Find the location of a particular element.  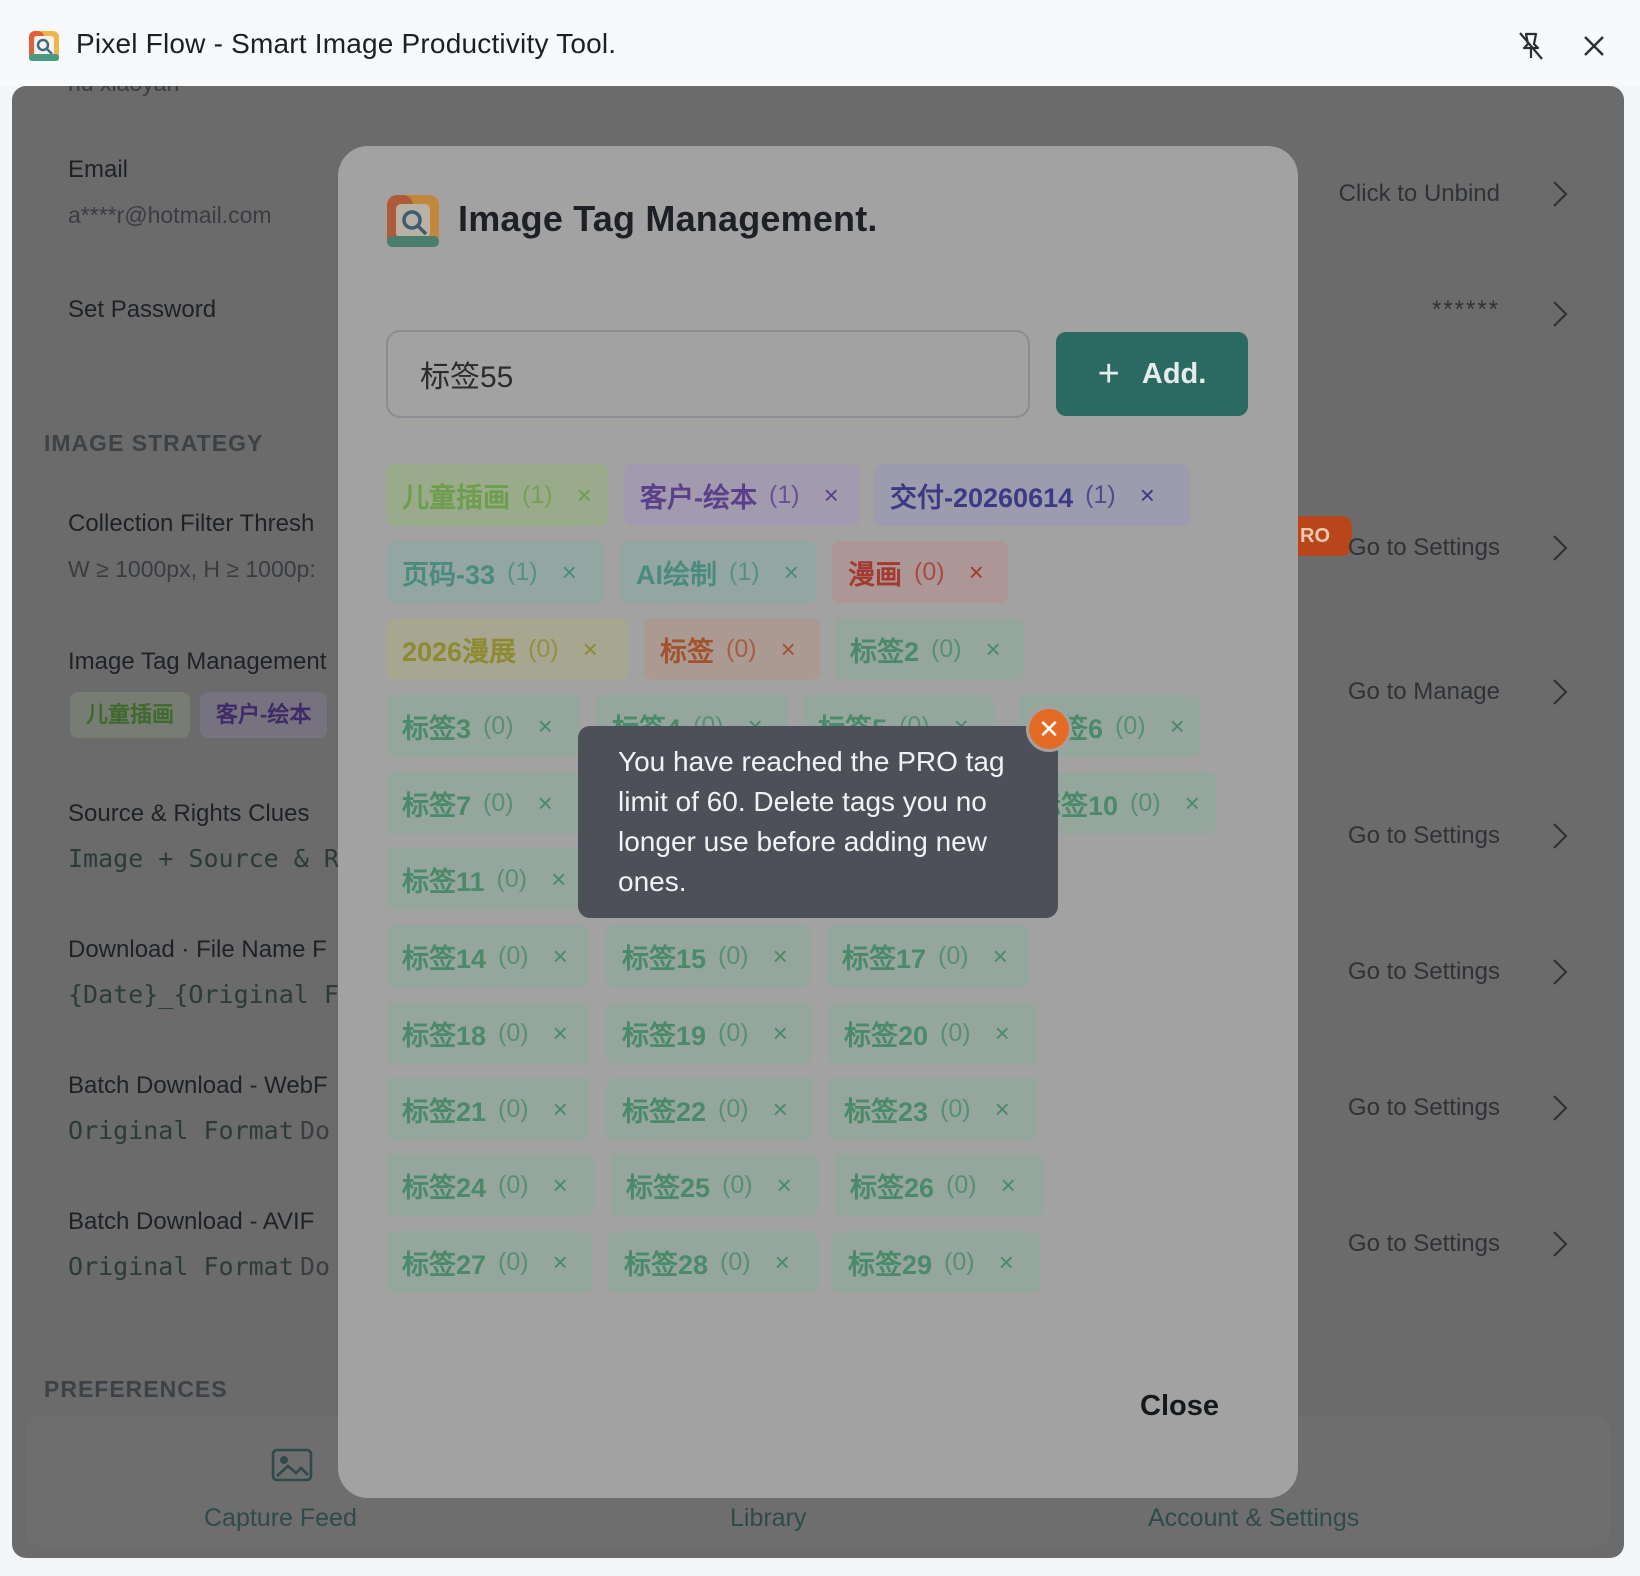

tag-chip: 2026漫展 (0) × is located at coordinates (507, 649).